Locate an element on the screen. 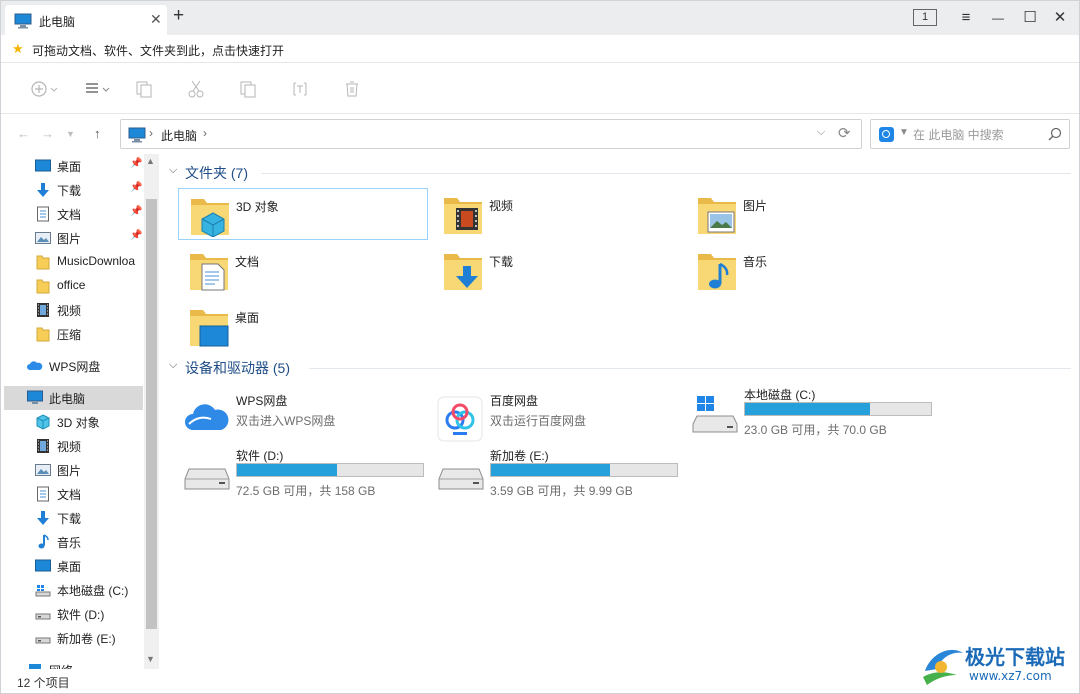  sidebar-item-documents: 文档 is located at coordinates (73, 494).